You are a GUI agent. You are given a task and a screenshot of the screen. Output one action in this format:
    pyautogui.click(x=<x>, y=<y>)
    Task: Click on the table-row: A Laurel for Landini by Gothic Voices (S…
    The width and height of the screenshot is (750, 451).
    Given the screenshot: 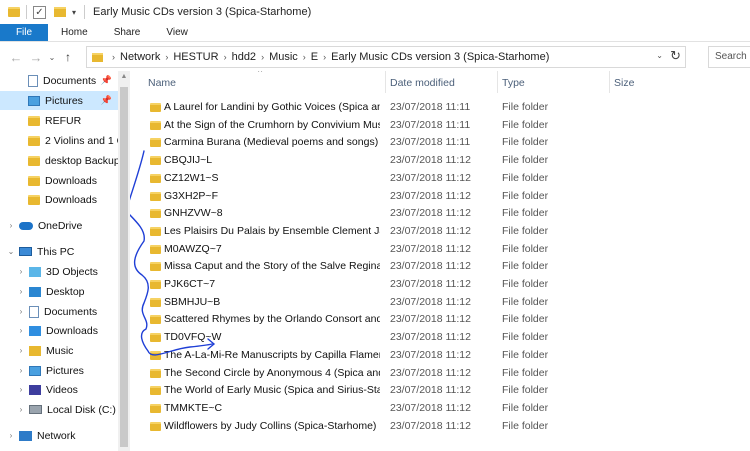 What is the action you would take?
    pyautogui.click(x=424, y=107)
    